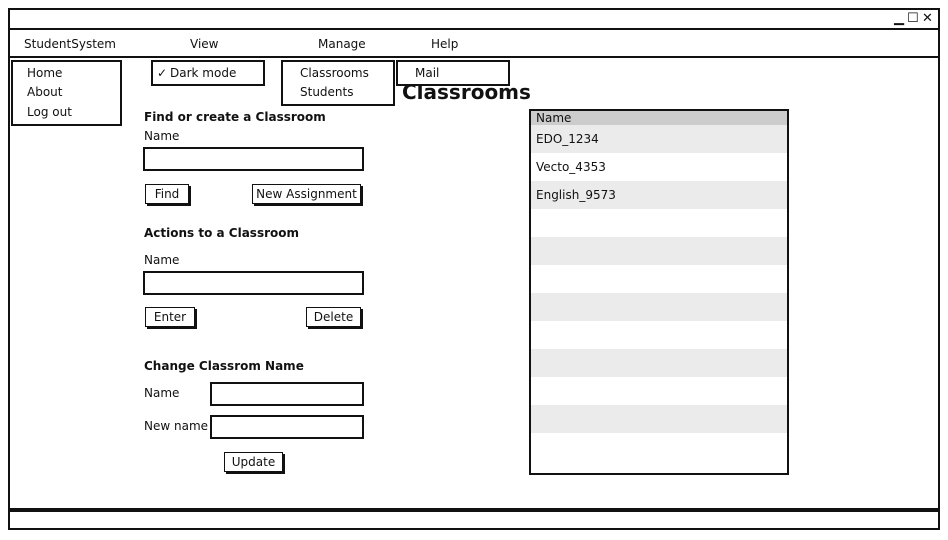 This screenshot has height=540, width=948. What do you see at coordinates (203, 73) in the screenshot?
I see `menu-item-dark-mode: Dark mode` at bounding box center [203, 73].